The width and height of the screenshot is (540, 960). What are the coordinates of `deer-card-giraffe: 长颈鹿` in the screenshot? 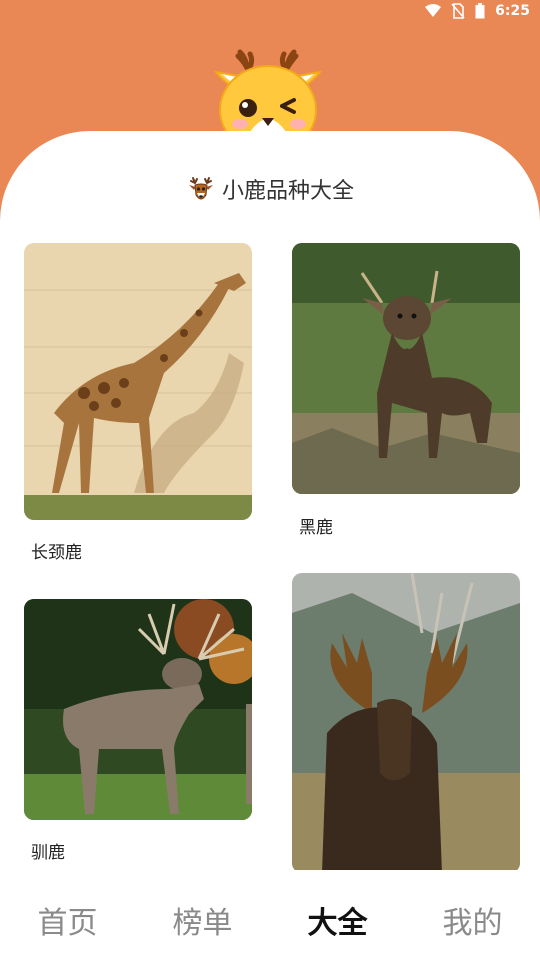 It's located at (138, 408).